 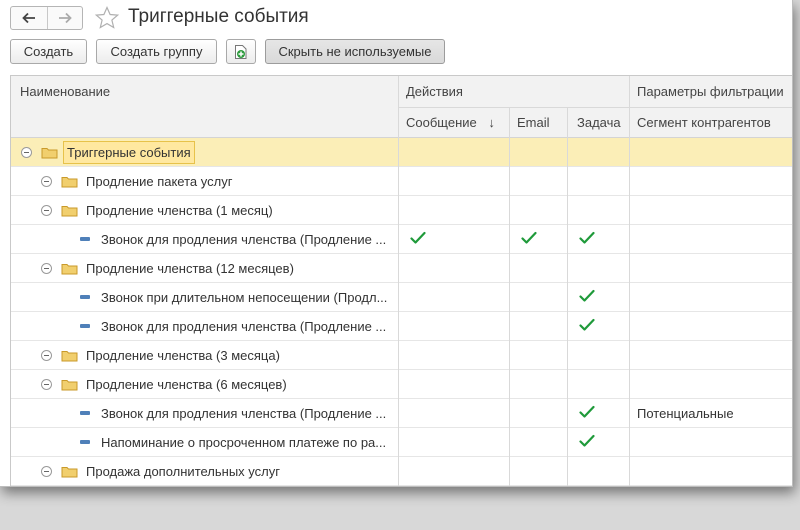 What do you see at coordinates (107, 18) in the screenshot?
I see `star-icon` at bounding box center [107, 18].